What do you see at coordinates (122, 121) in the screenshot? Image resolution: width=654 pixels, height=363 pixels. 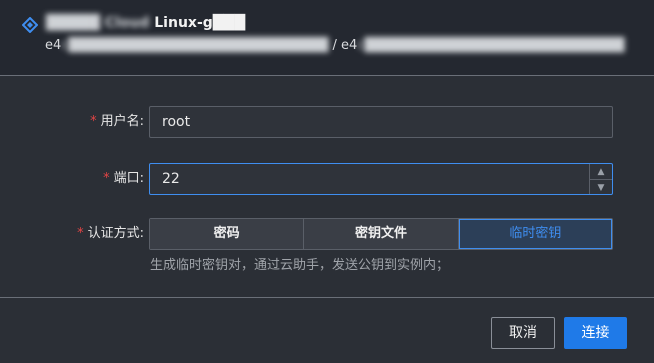 I see `username-label-text: 用户名:` at bounding box center [122, 121].